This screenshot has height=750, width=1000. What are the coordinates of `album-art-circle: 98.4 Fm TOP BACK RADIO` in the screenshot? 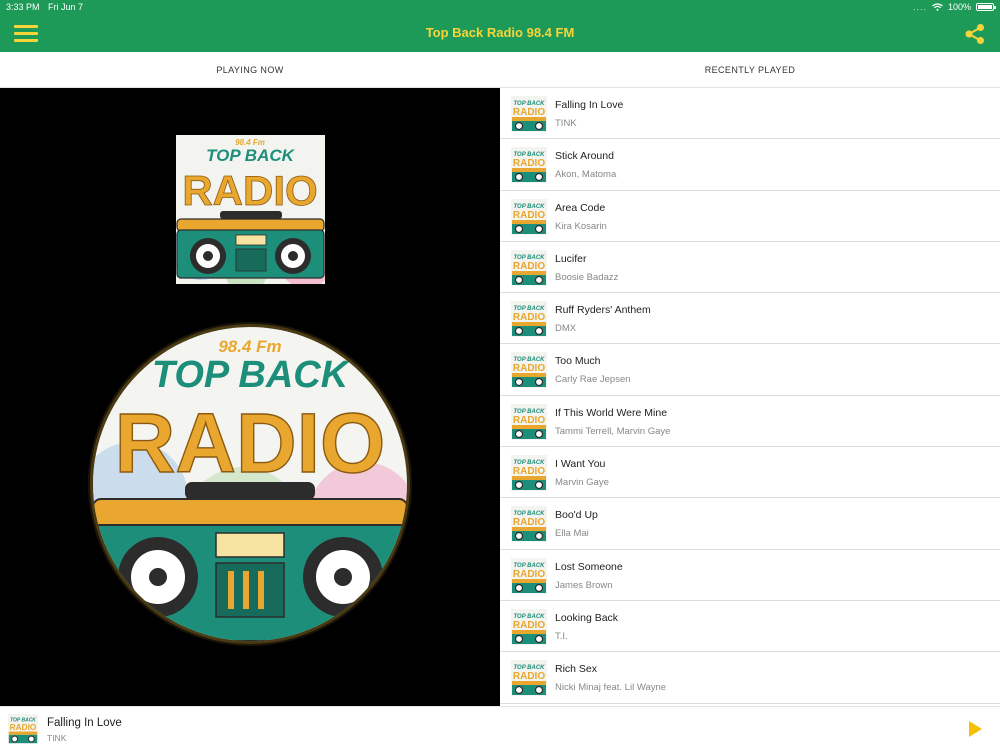 It's located at (250, 484).